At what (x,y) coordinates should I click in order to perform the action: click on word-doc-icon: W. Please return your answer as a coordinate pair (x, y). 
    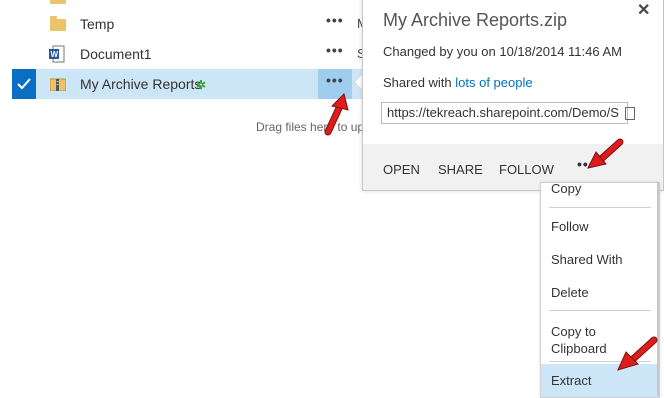
    Looking at the image, I should click on (57, 54).